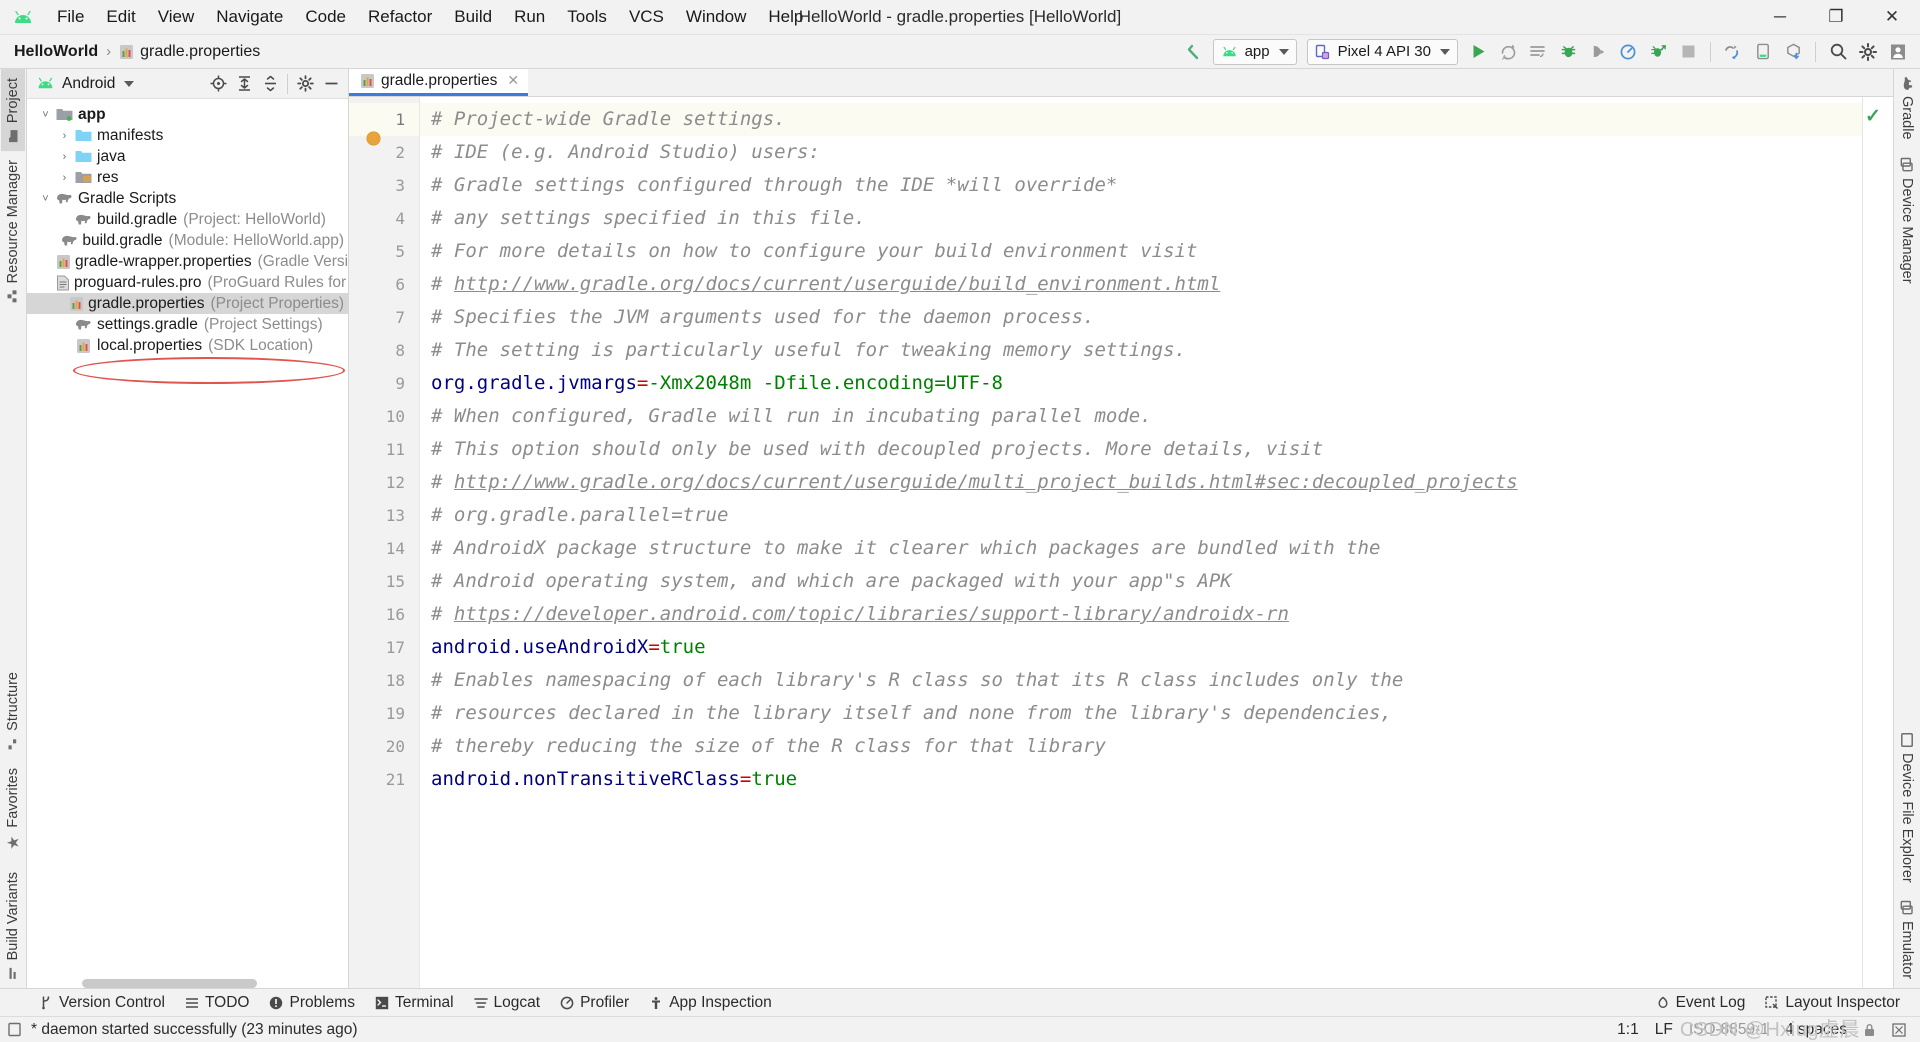  Describe the element at coordinates (1628, 1030) in the screenshot. I see `caret-position: 1:1` at that location.